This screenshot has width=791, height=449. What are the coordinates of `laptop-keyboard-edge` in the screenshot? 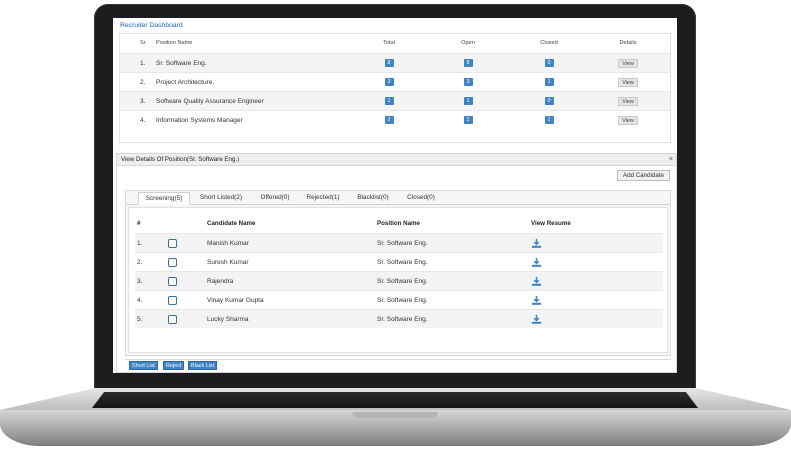 It's located at (395, 400).